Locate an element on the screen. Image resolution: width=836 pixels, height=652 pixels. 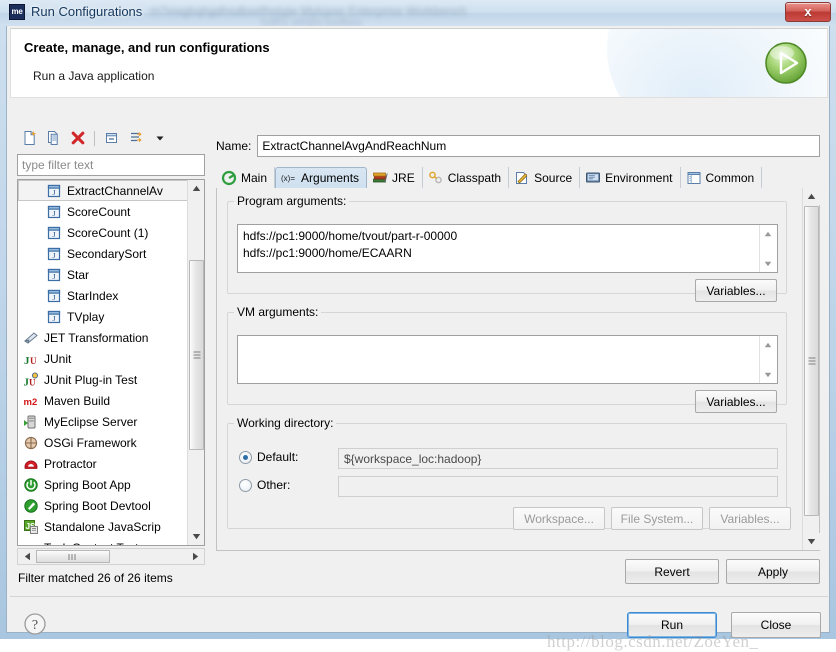
footer-divider is located at coordinates (419, 596).